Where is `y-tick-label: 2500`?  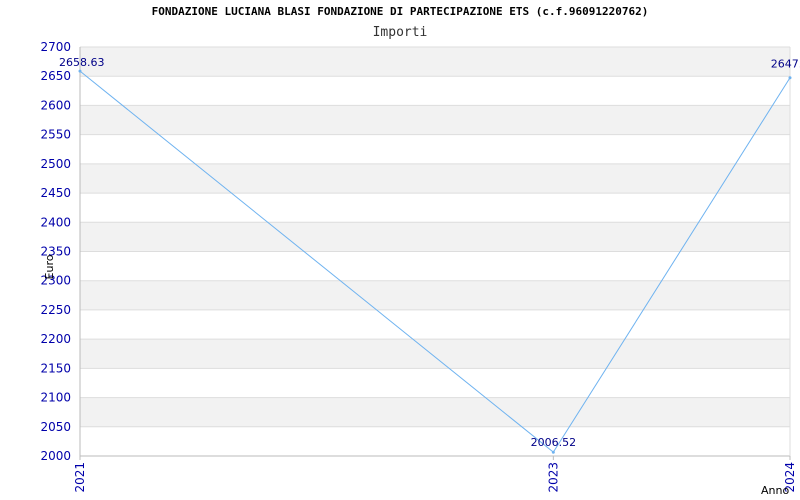 y-tick-label: 2500 is located at coordinates (55, 164).